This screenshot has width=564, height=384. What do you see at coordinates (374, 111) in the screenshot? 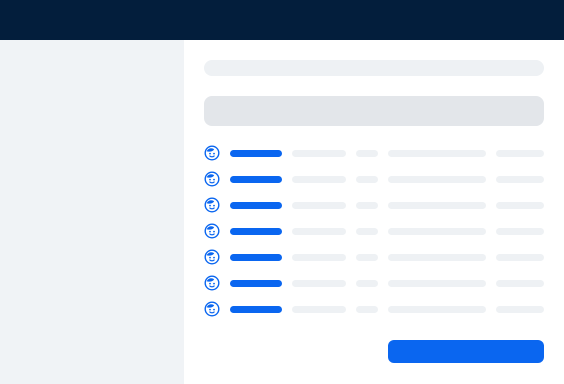
I see `search-placeholder` at bounding box center [374, 111].